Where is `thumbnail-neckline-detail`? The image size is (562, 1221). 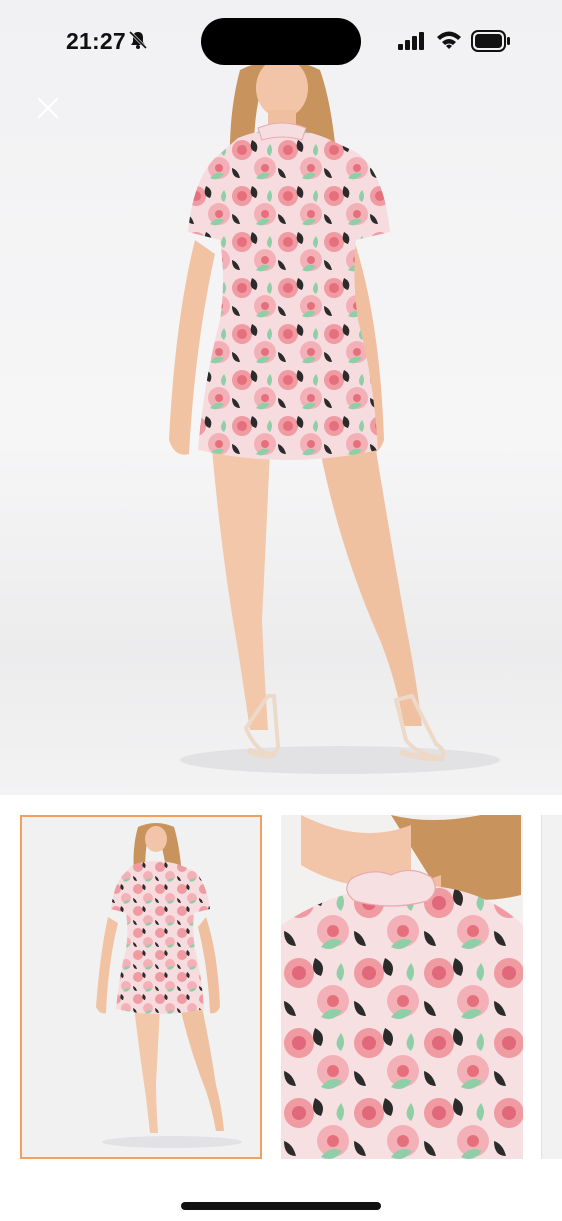 thumbnail-neckline-detail is located at coordinates (402, 987).